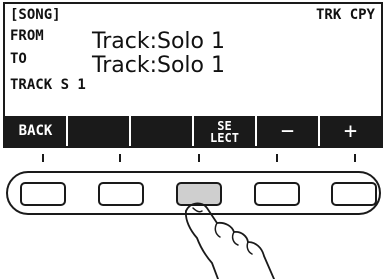 The width and height of the screenshot is (387, 279). I want to click on softkey-select-line1: SE, so click(224, 125).